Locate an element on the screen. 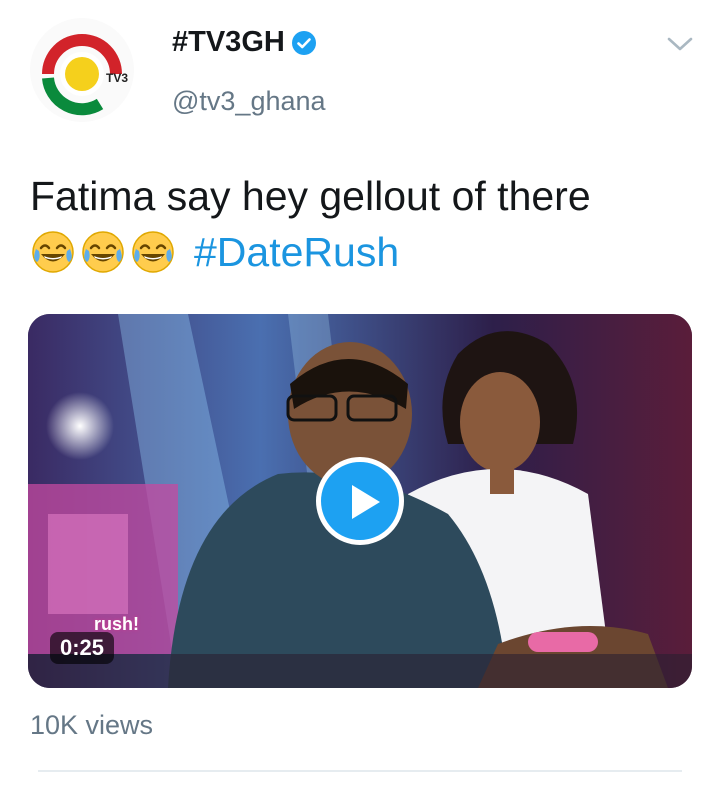 This screenshot has width=720, height=792. divider is located at coordinates (360, 771).